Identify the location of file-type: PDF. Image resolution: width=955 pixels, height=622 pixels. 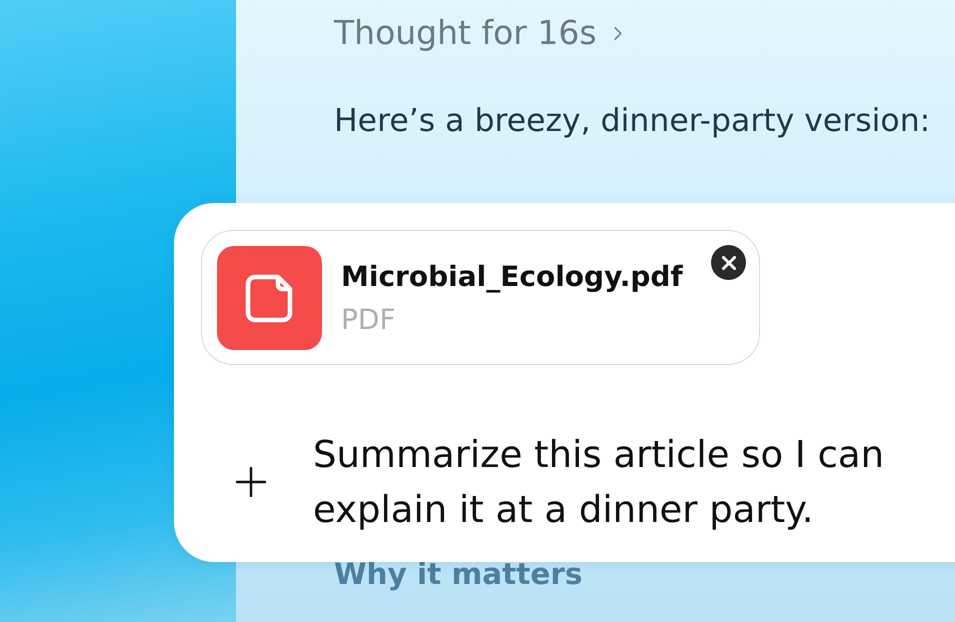
(369, 320).